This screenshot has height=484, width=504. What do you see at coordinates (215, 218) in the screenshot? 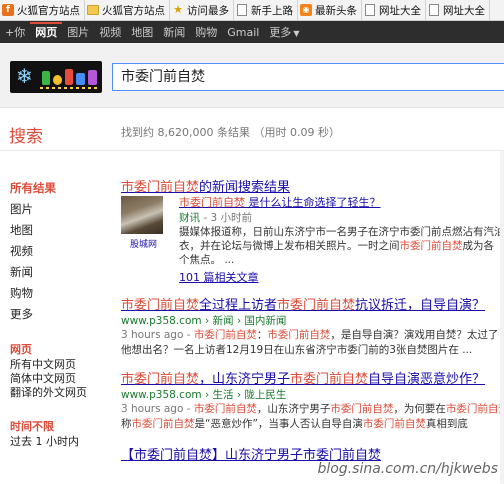
I see `news-meta: 财讯 - 3 小时前` at bounding box center [215, 218].